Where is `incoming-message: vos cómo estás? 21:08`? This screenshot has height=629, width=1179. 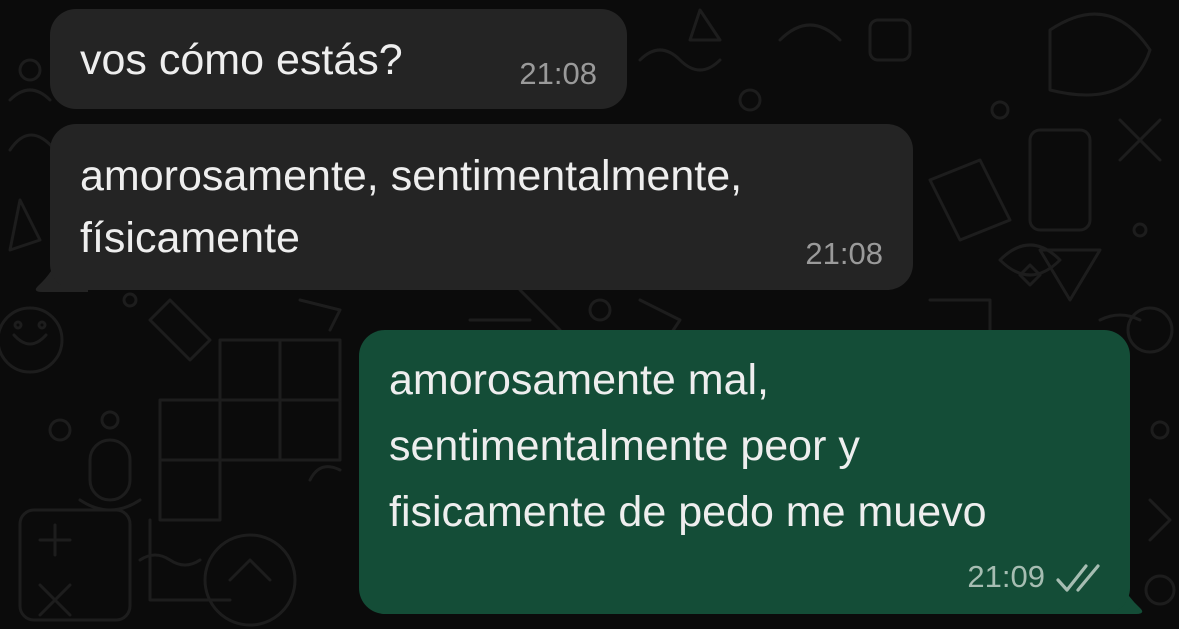
incoming-message: vos cómo estás? 21:08 is located at coordinates (338, 59).